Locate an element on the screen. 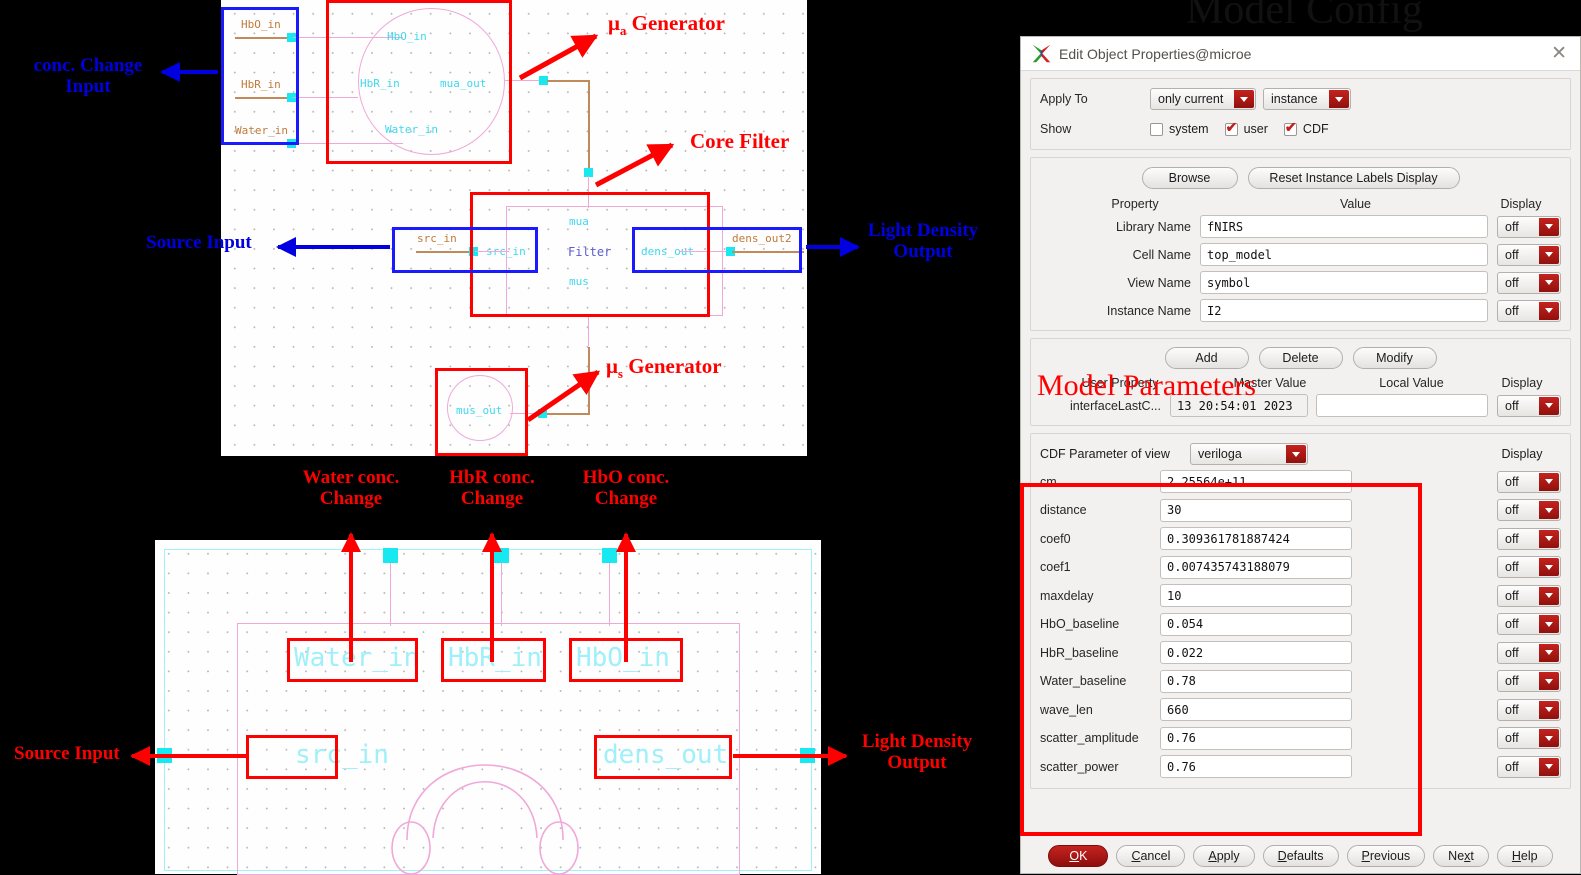 This screenshot has height=875, width=1581. property-row: Library Name fNIRS off is located at coordinates (1300, 226).